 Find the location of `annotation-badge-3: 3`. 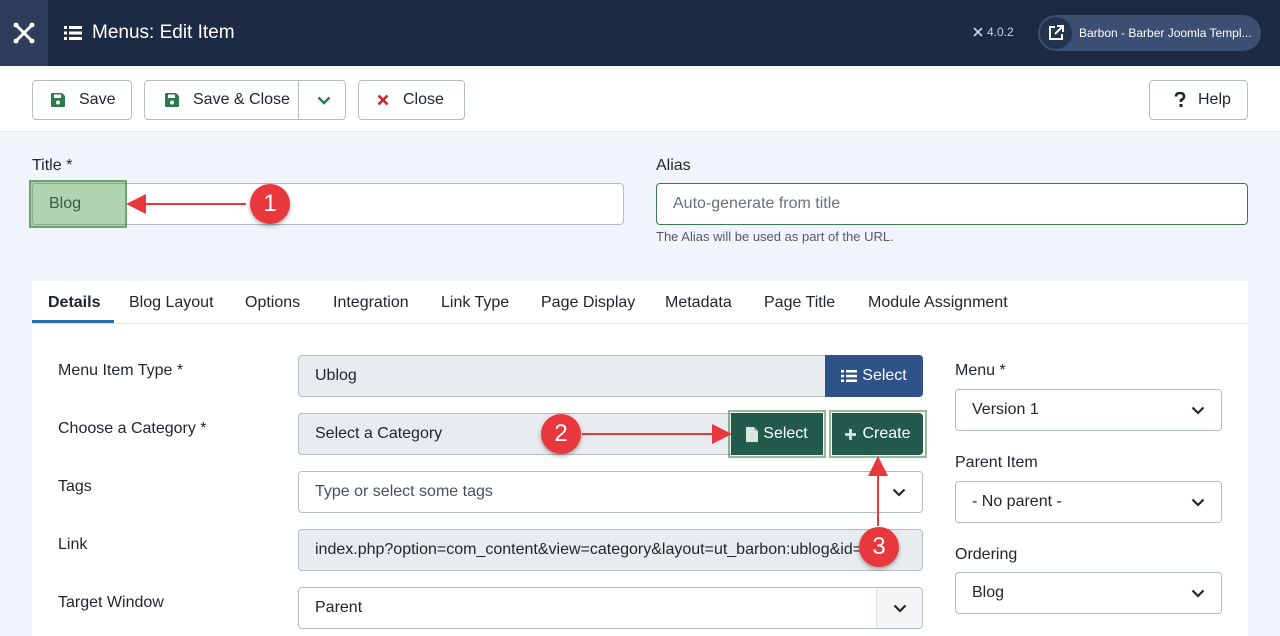

annotation-badge-3: 3 is located at coordinates (879, 547).